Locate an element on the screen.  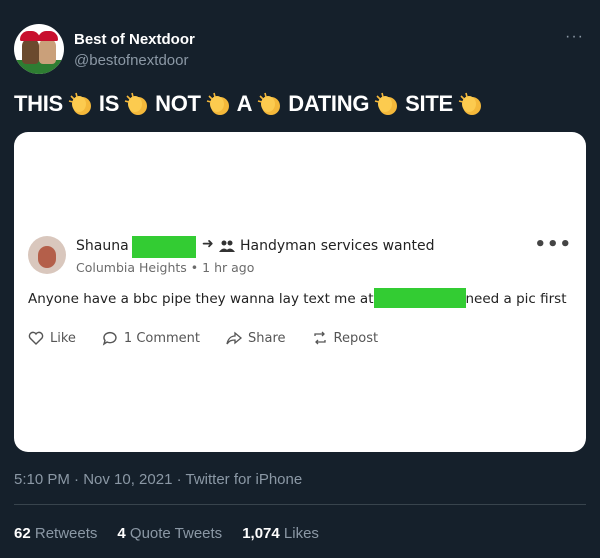
post-repost: Repost is located at coordinates (345, 338).